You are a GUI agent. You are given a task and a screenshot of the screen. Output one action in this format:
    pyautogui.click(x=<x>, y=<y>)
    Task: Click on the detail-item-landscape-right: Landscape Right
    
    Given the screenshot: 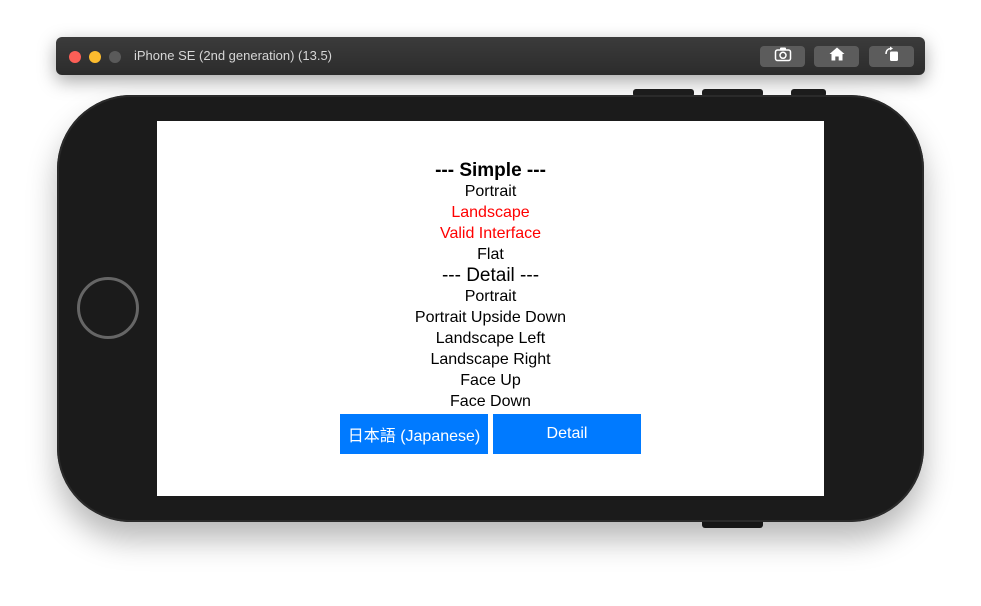 What is the action you would take?
    pyautogui.click(x=490, y=359)
    